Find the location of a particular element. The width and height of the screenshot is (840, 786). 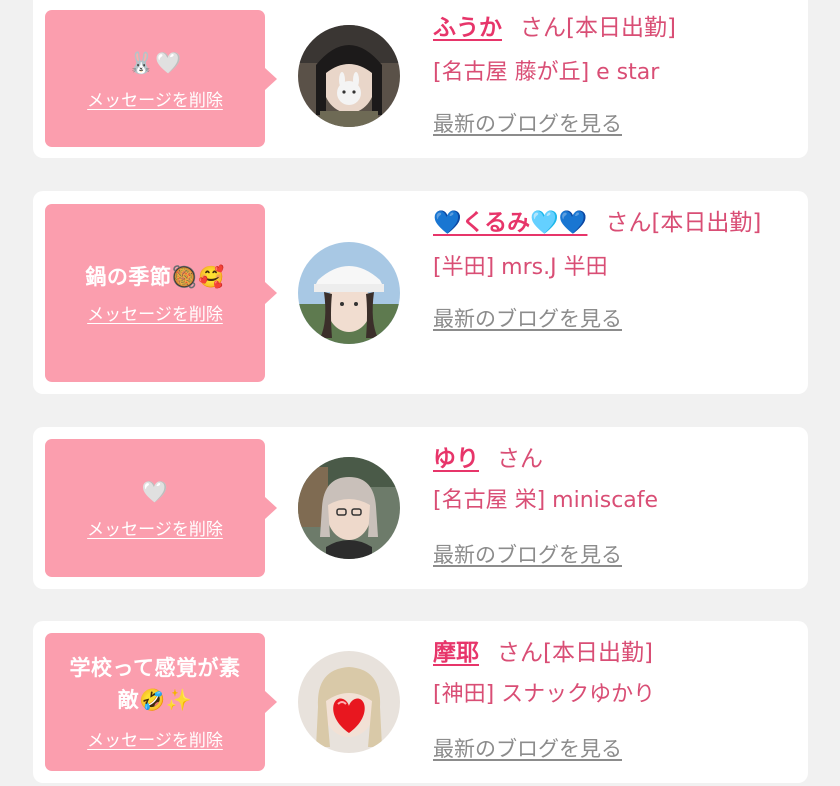

sender-name-line: ふうか さん[本日出勤] is located at coordinates (610, 28).